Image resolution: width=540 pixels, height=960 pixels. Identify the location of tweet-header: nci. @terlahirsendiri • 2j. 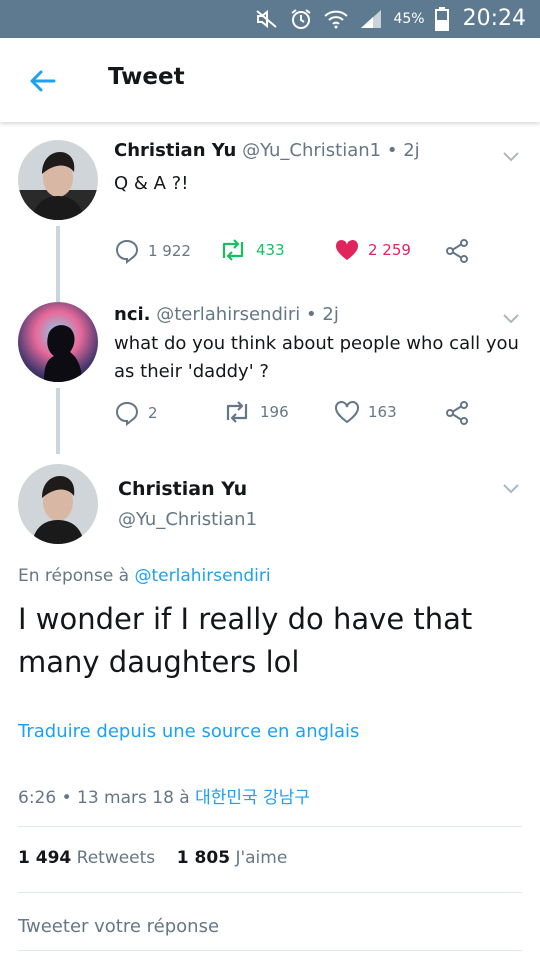
(226, 314).